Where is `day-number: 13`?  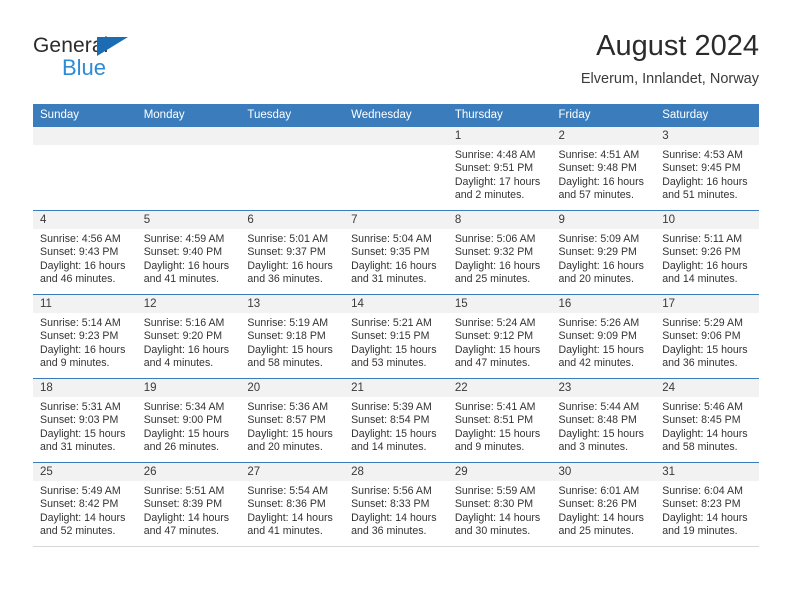
day-number: 13 is located at coordinates (292, 304).